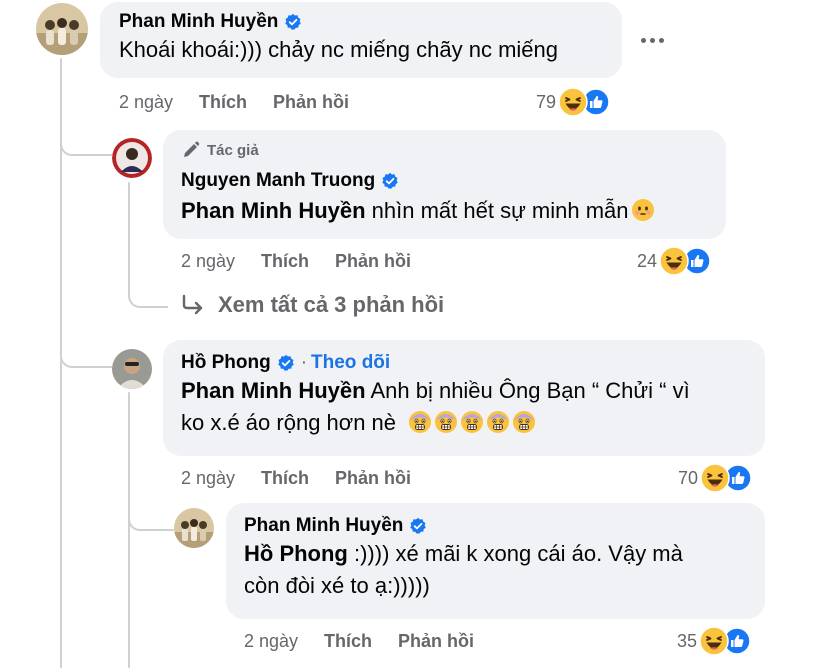  I want to click on author-badge-label: Tác giả, so click(233, 150).